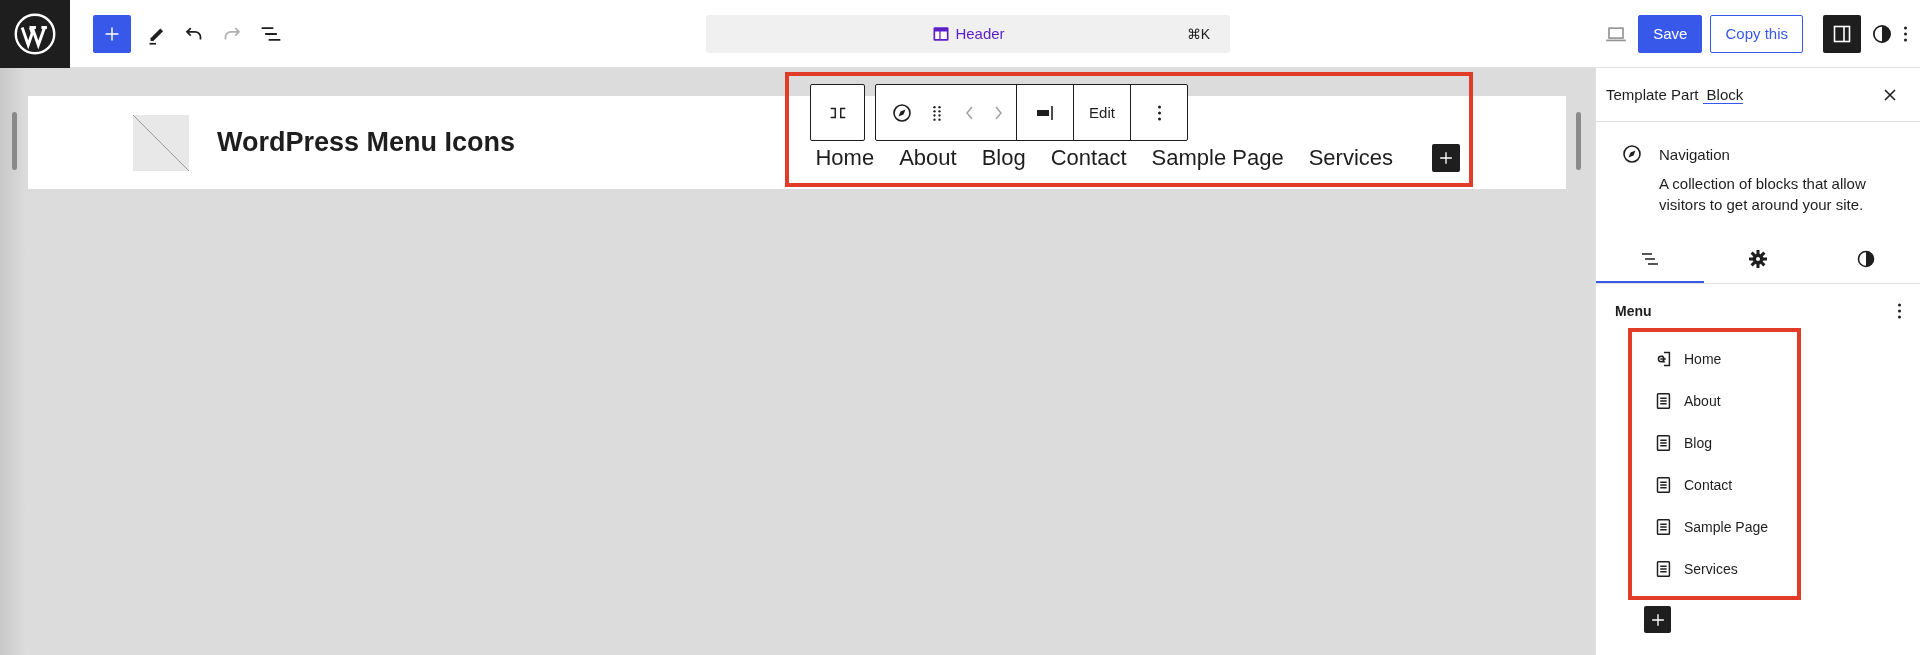 Image resolution: width=1920 pixels, height=655 pixels. I want to click on menu-title: Menu, so click(1633, 311).